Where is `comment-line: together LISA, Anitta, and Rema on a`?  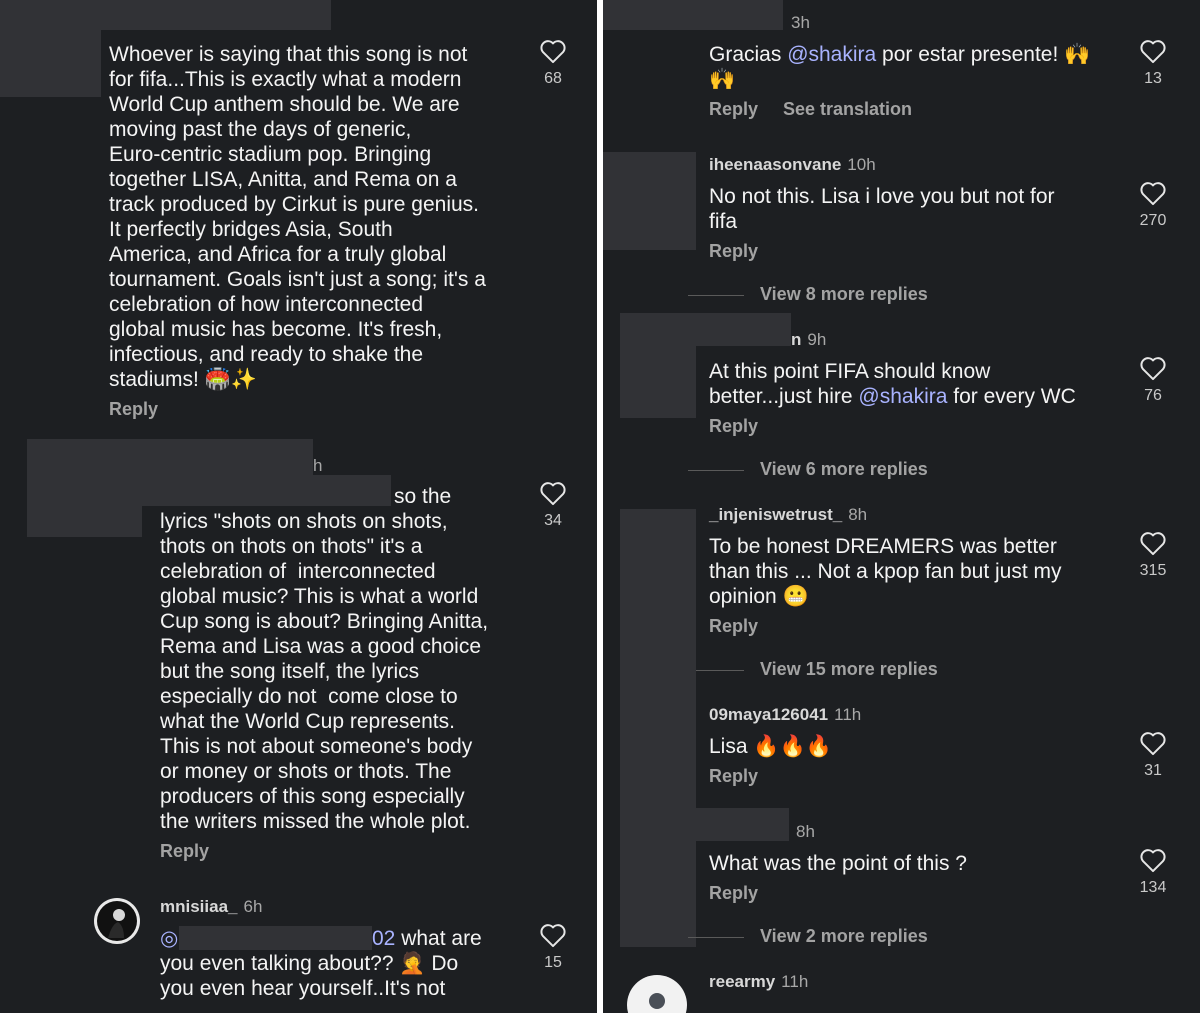 comment-line: together LISA, Anitta, and Rema on a is located at coordinates (283, 179).